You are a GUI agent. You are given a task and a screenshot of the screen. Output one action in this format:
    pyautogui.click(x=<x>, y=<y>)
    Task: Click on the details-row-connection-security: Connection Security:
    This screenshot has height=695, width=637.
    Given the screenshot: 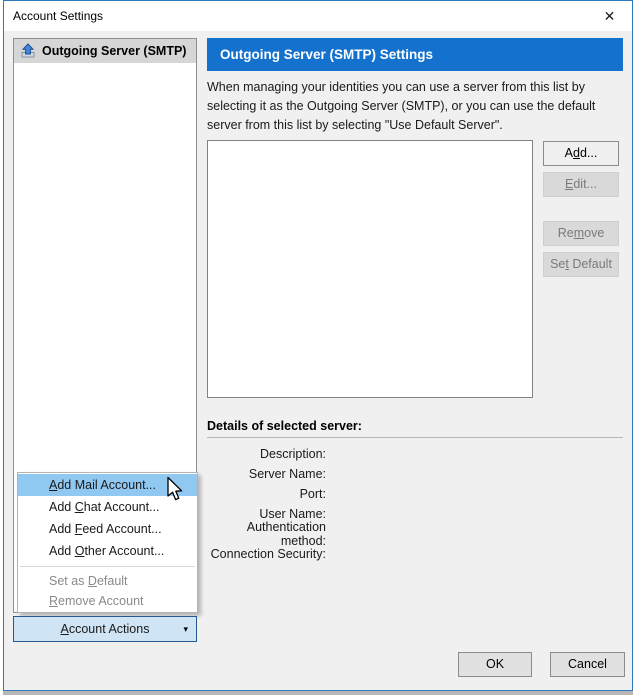 What is the action you would take?
    pyautogui.click(x=415, y=554)
    